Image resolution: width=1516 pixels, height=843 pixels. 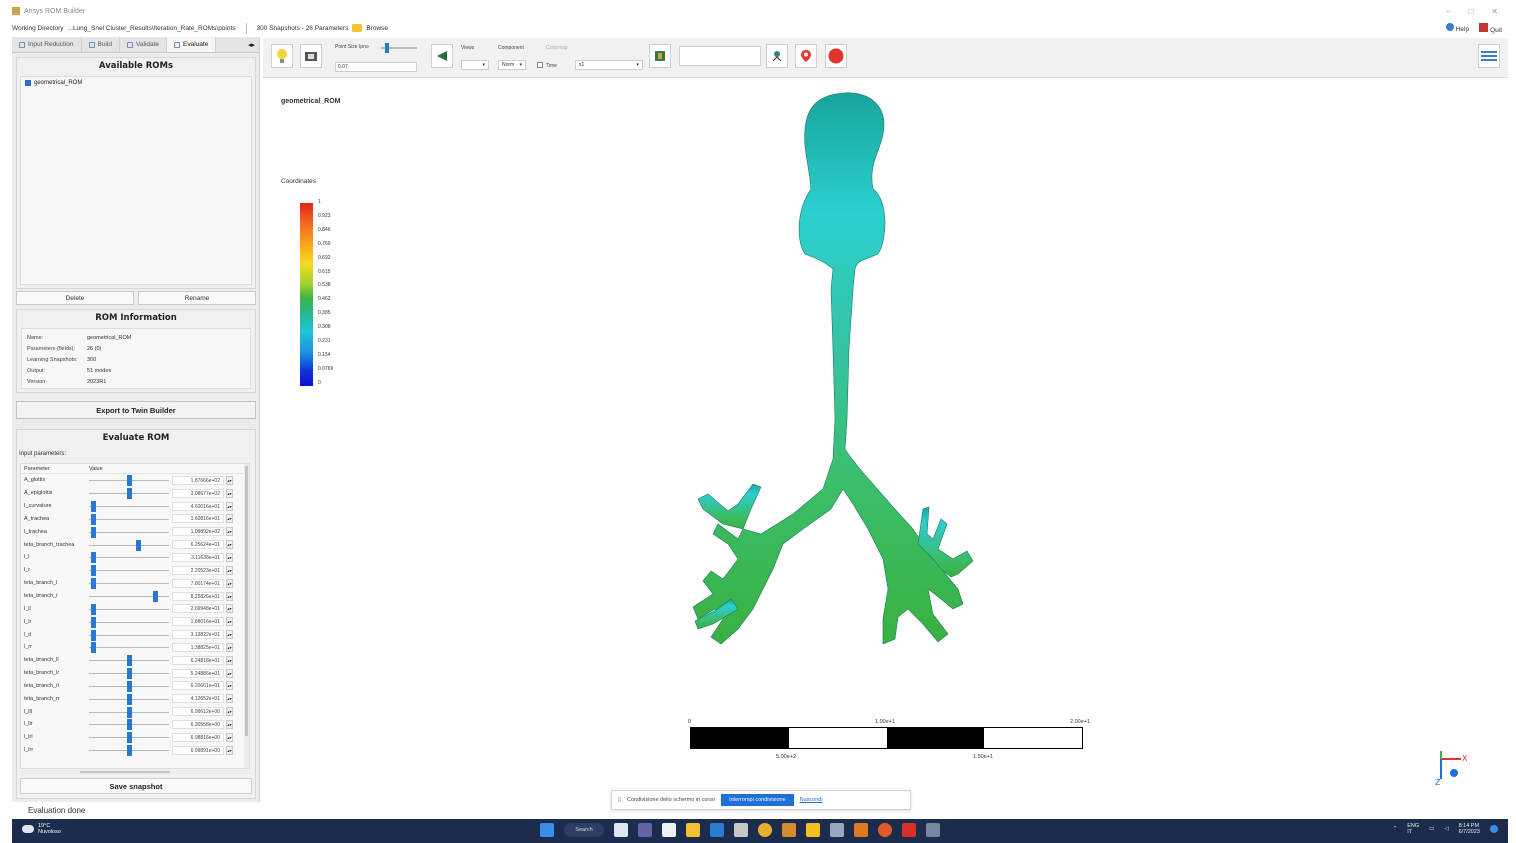 What do you see at coordinates (47, 44) in the screenshot?
I see `tab-input-reduction: Input Reduction` at bounding box center [47, 44].